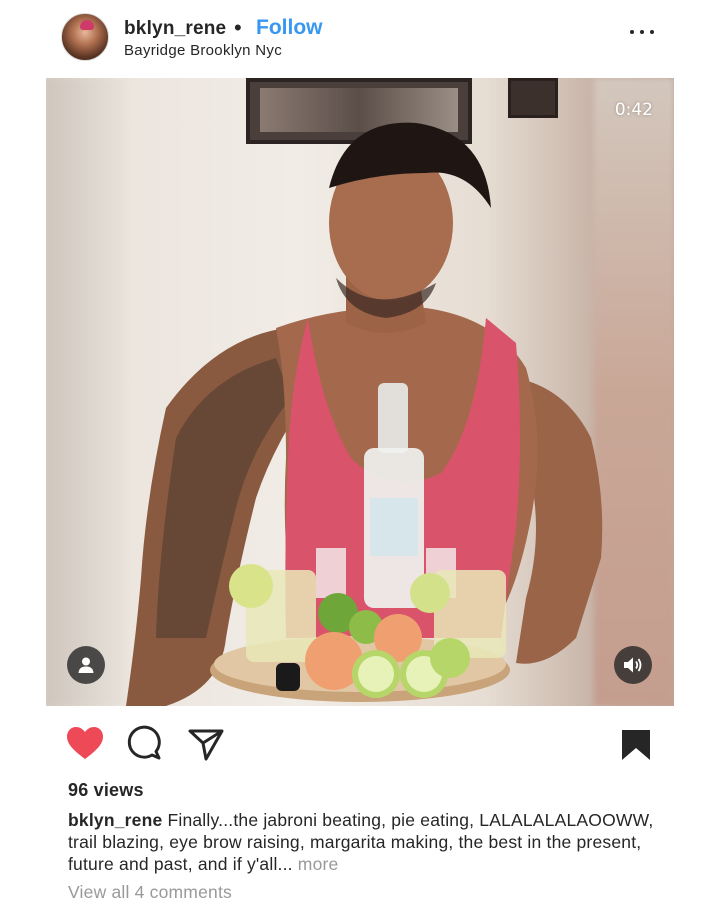 This screenshot has height=900, width=720. What do you see at coordinates (633, 110) in the screenshot?
I see `video-duration: 0:42` at bounding box center [633, 110].